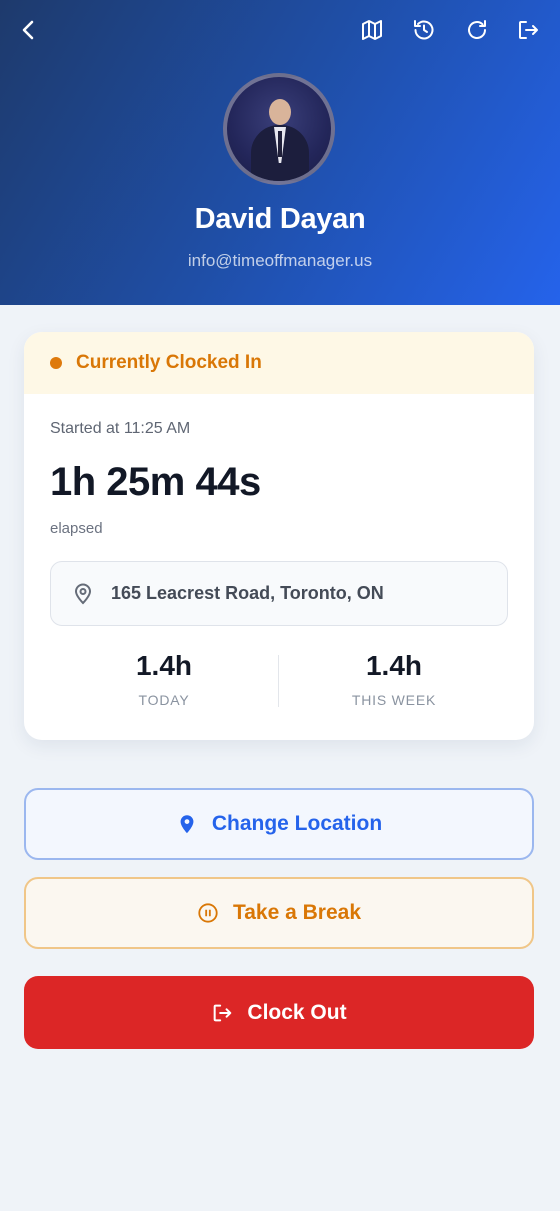 This screenshot has width=560, height=1211. I want to click on status-banner: Currently Clocked In, so click(279, 363).